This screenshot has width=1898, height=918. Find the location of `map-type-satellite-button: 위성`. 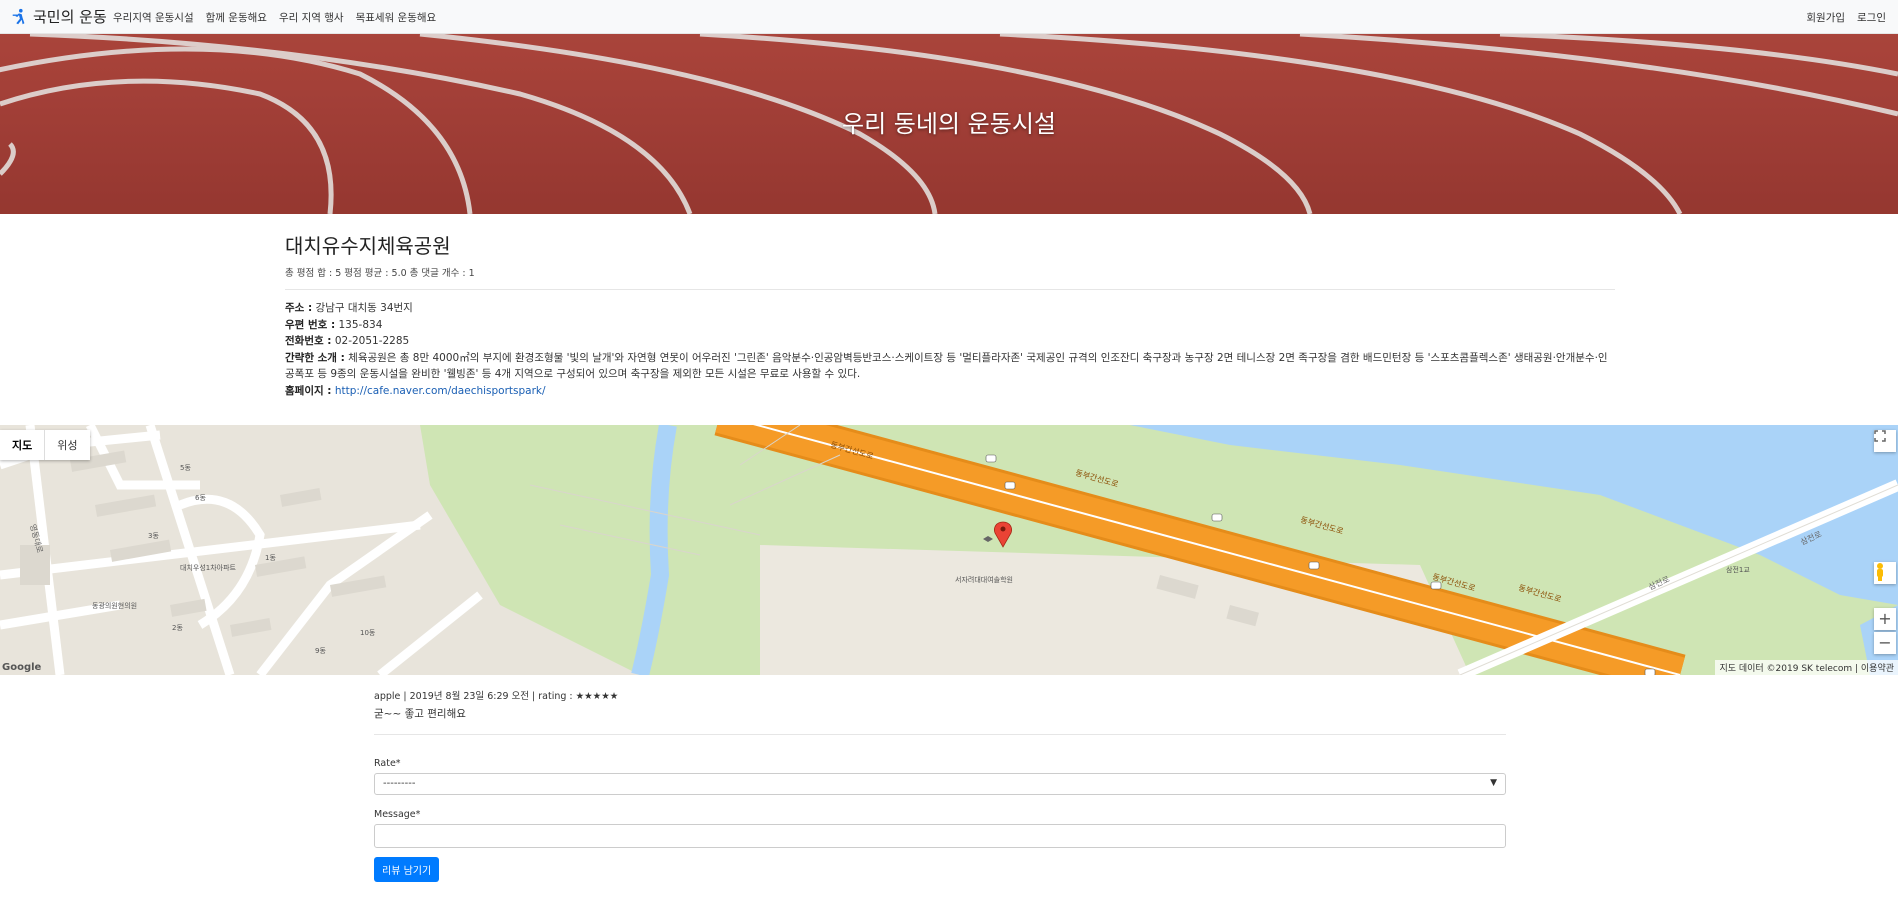

map-type-satellite-button: 위성 is located at coordinates (67, 445).